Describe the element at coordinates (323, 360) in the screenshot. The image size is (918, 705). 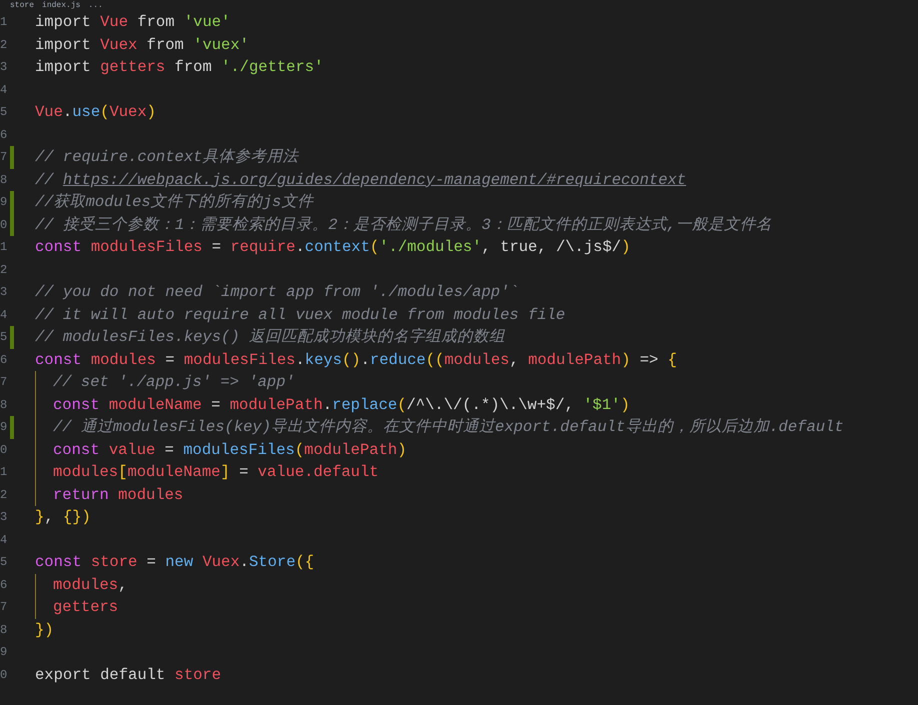
I see `code-method: keys` at that location.